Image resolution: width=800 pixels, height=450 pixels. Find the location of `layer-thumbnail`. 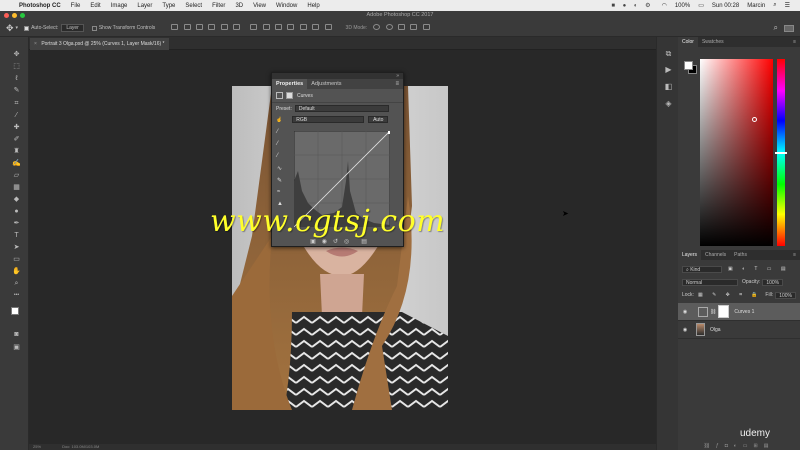

layer-thumbnail is located at coordinates (700, 329).